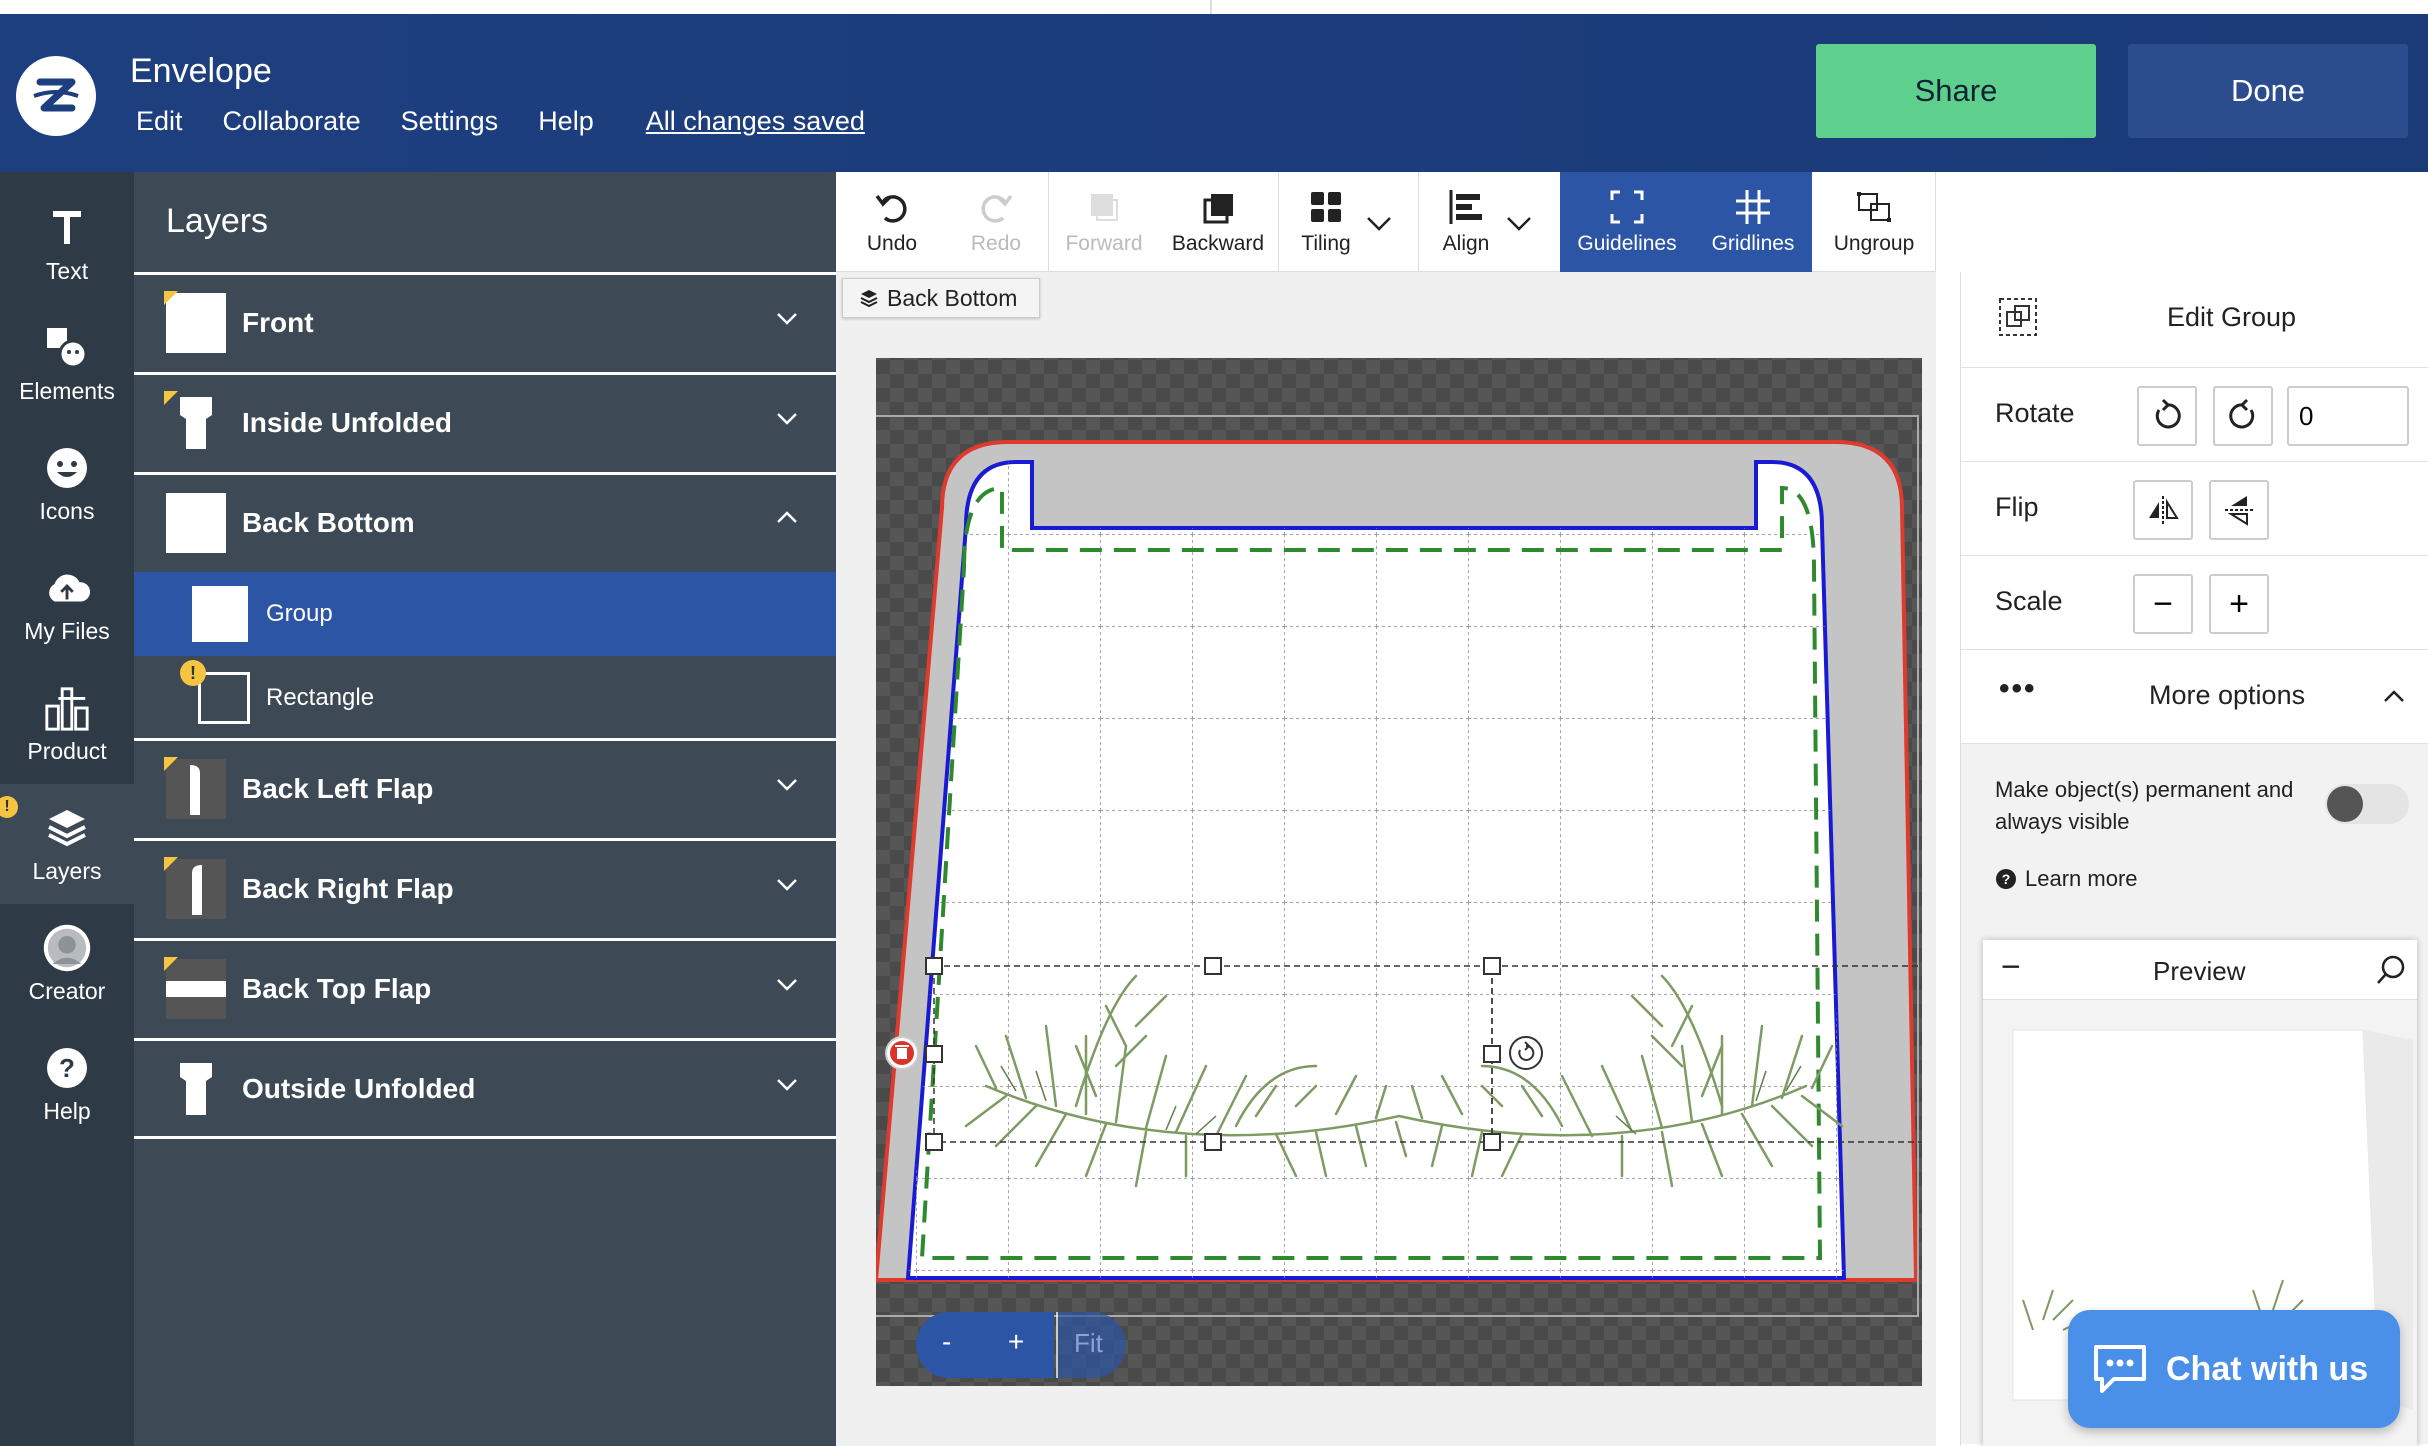  Describe the element at coordinates (485, 698) in the screenshot. I see `layer-sub-row-rectangle: ! Rectangle` at that location.